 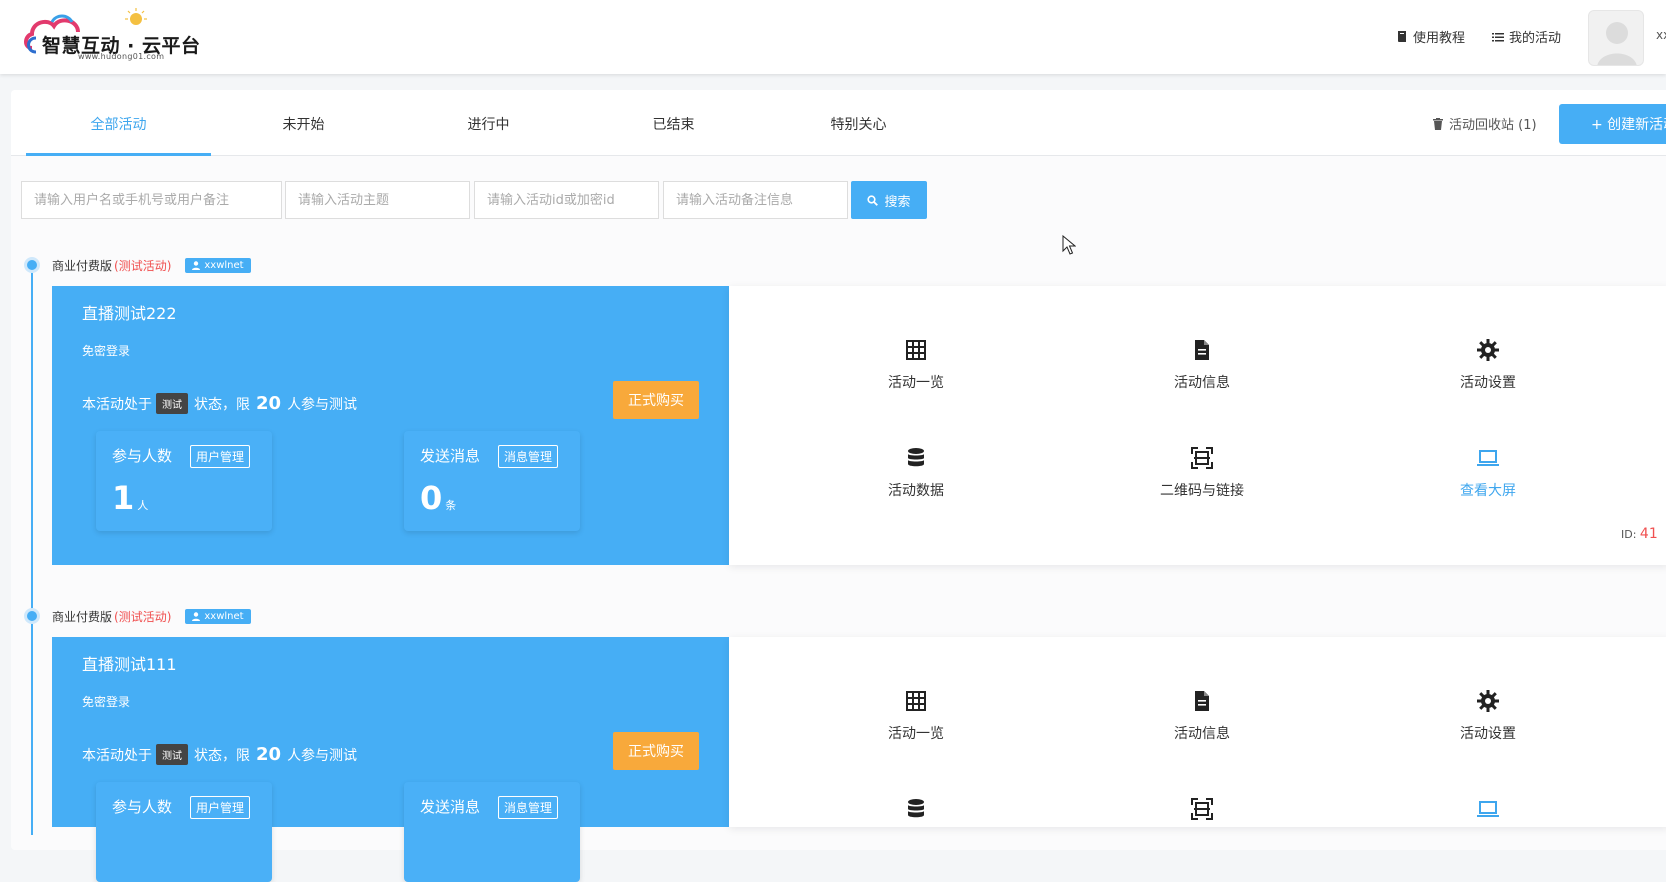 What do you see at coordinates (1488, 473) in the screenshot?
I see `action-big-screen: 查看大屏` at bounding box center [1488, 473].